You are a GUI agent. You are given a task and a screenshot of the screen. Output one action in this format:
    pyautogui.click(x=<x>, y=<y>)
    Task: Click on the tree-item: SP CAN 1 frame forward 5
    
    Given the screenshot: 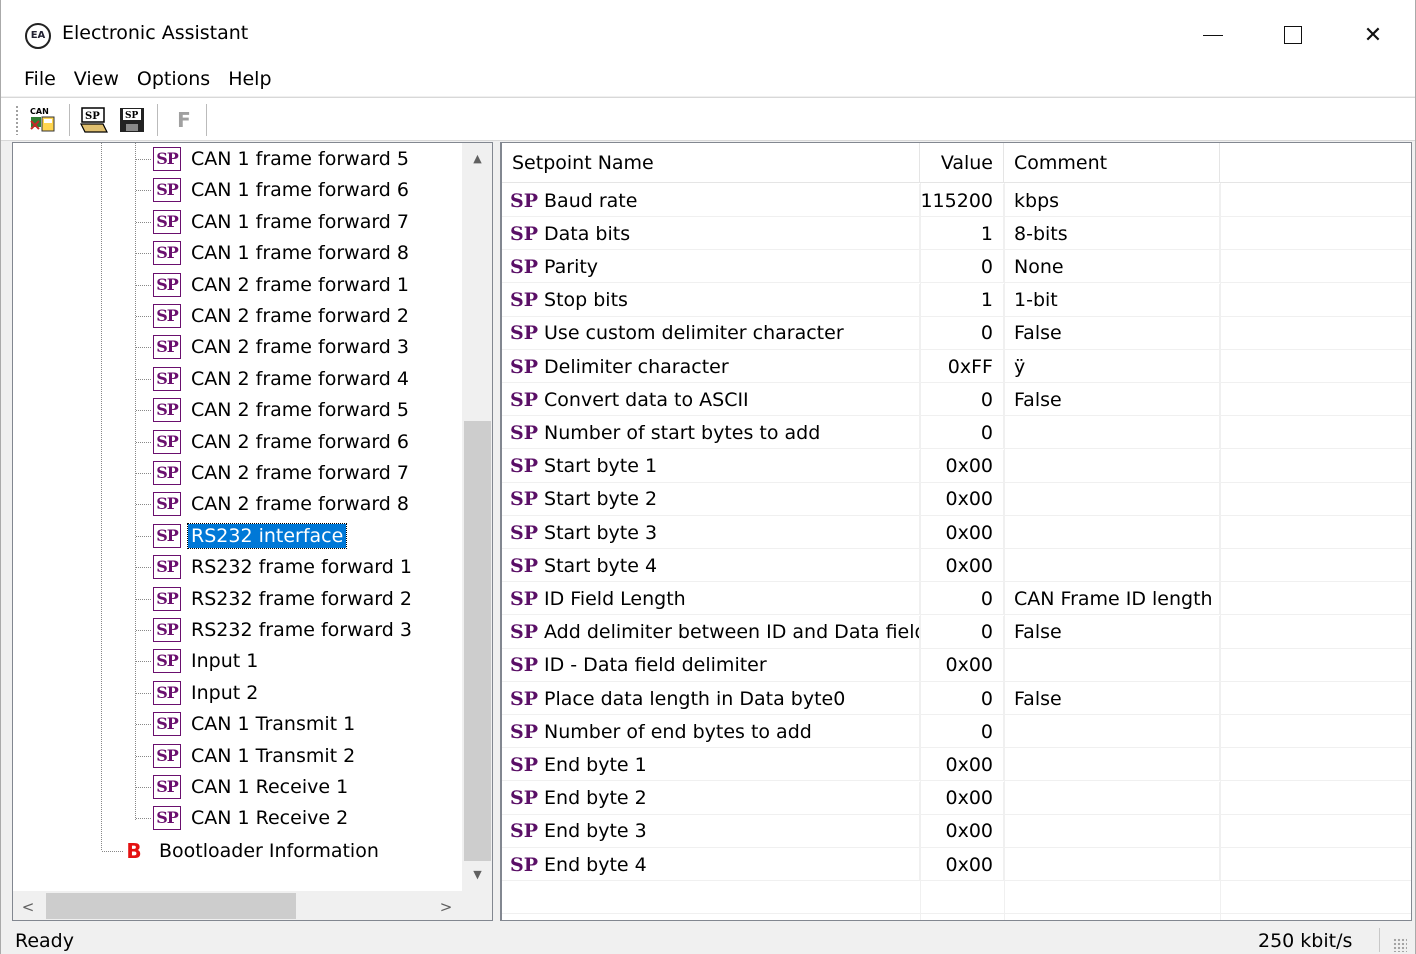 What is the action you would take?
    pyautogui.click(x=282, y=158)
    